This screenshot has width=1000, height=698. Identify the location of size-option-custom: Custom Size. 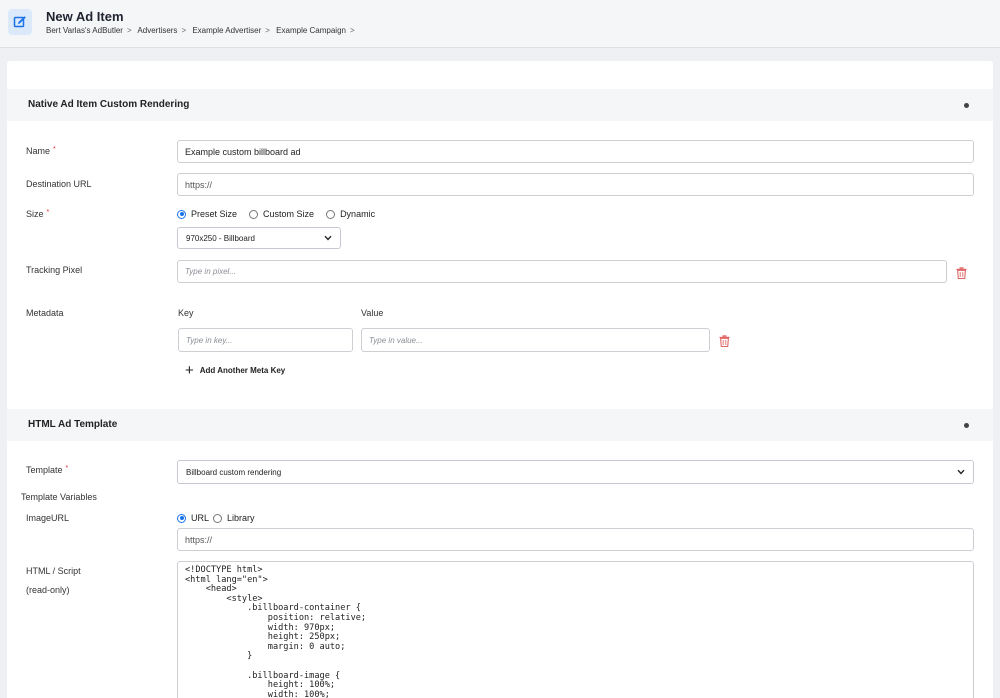
(281, 214).